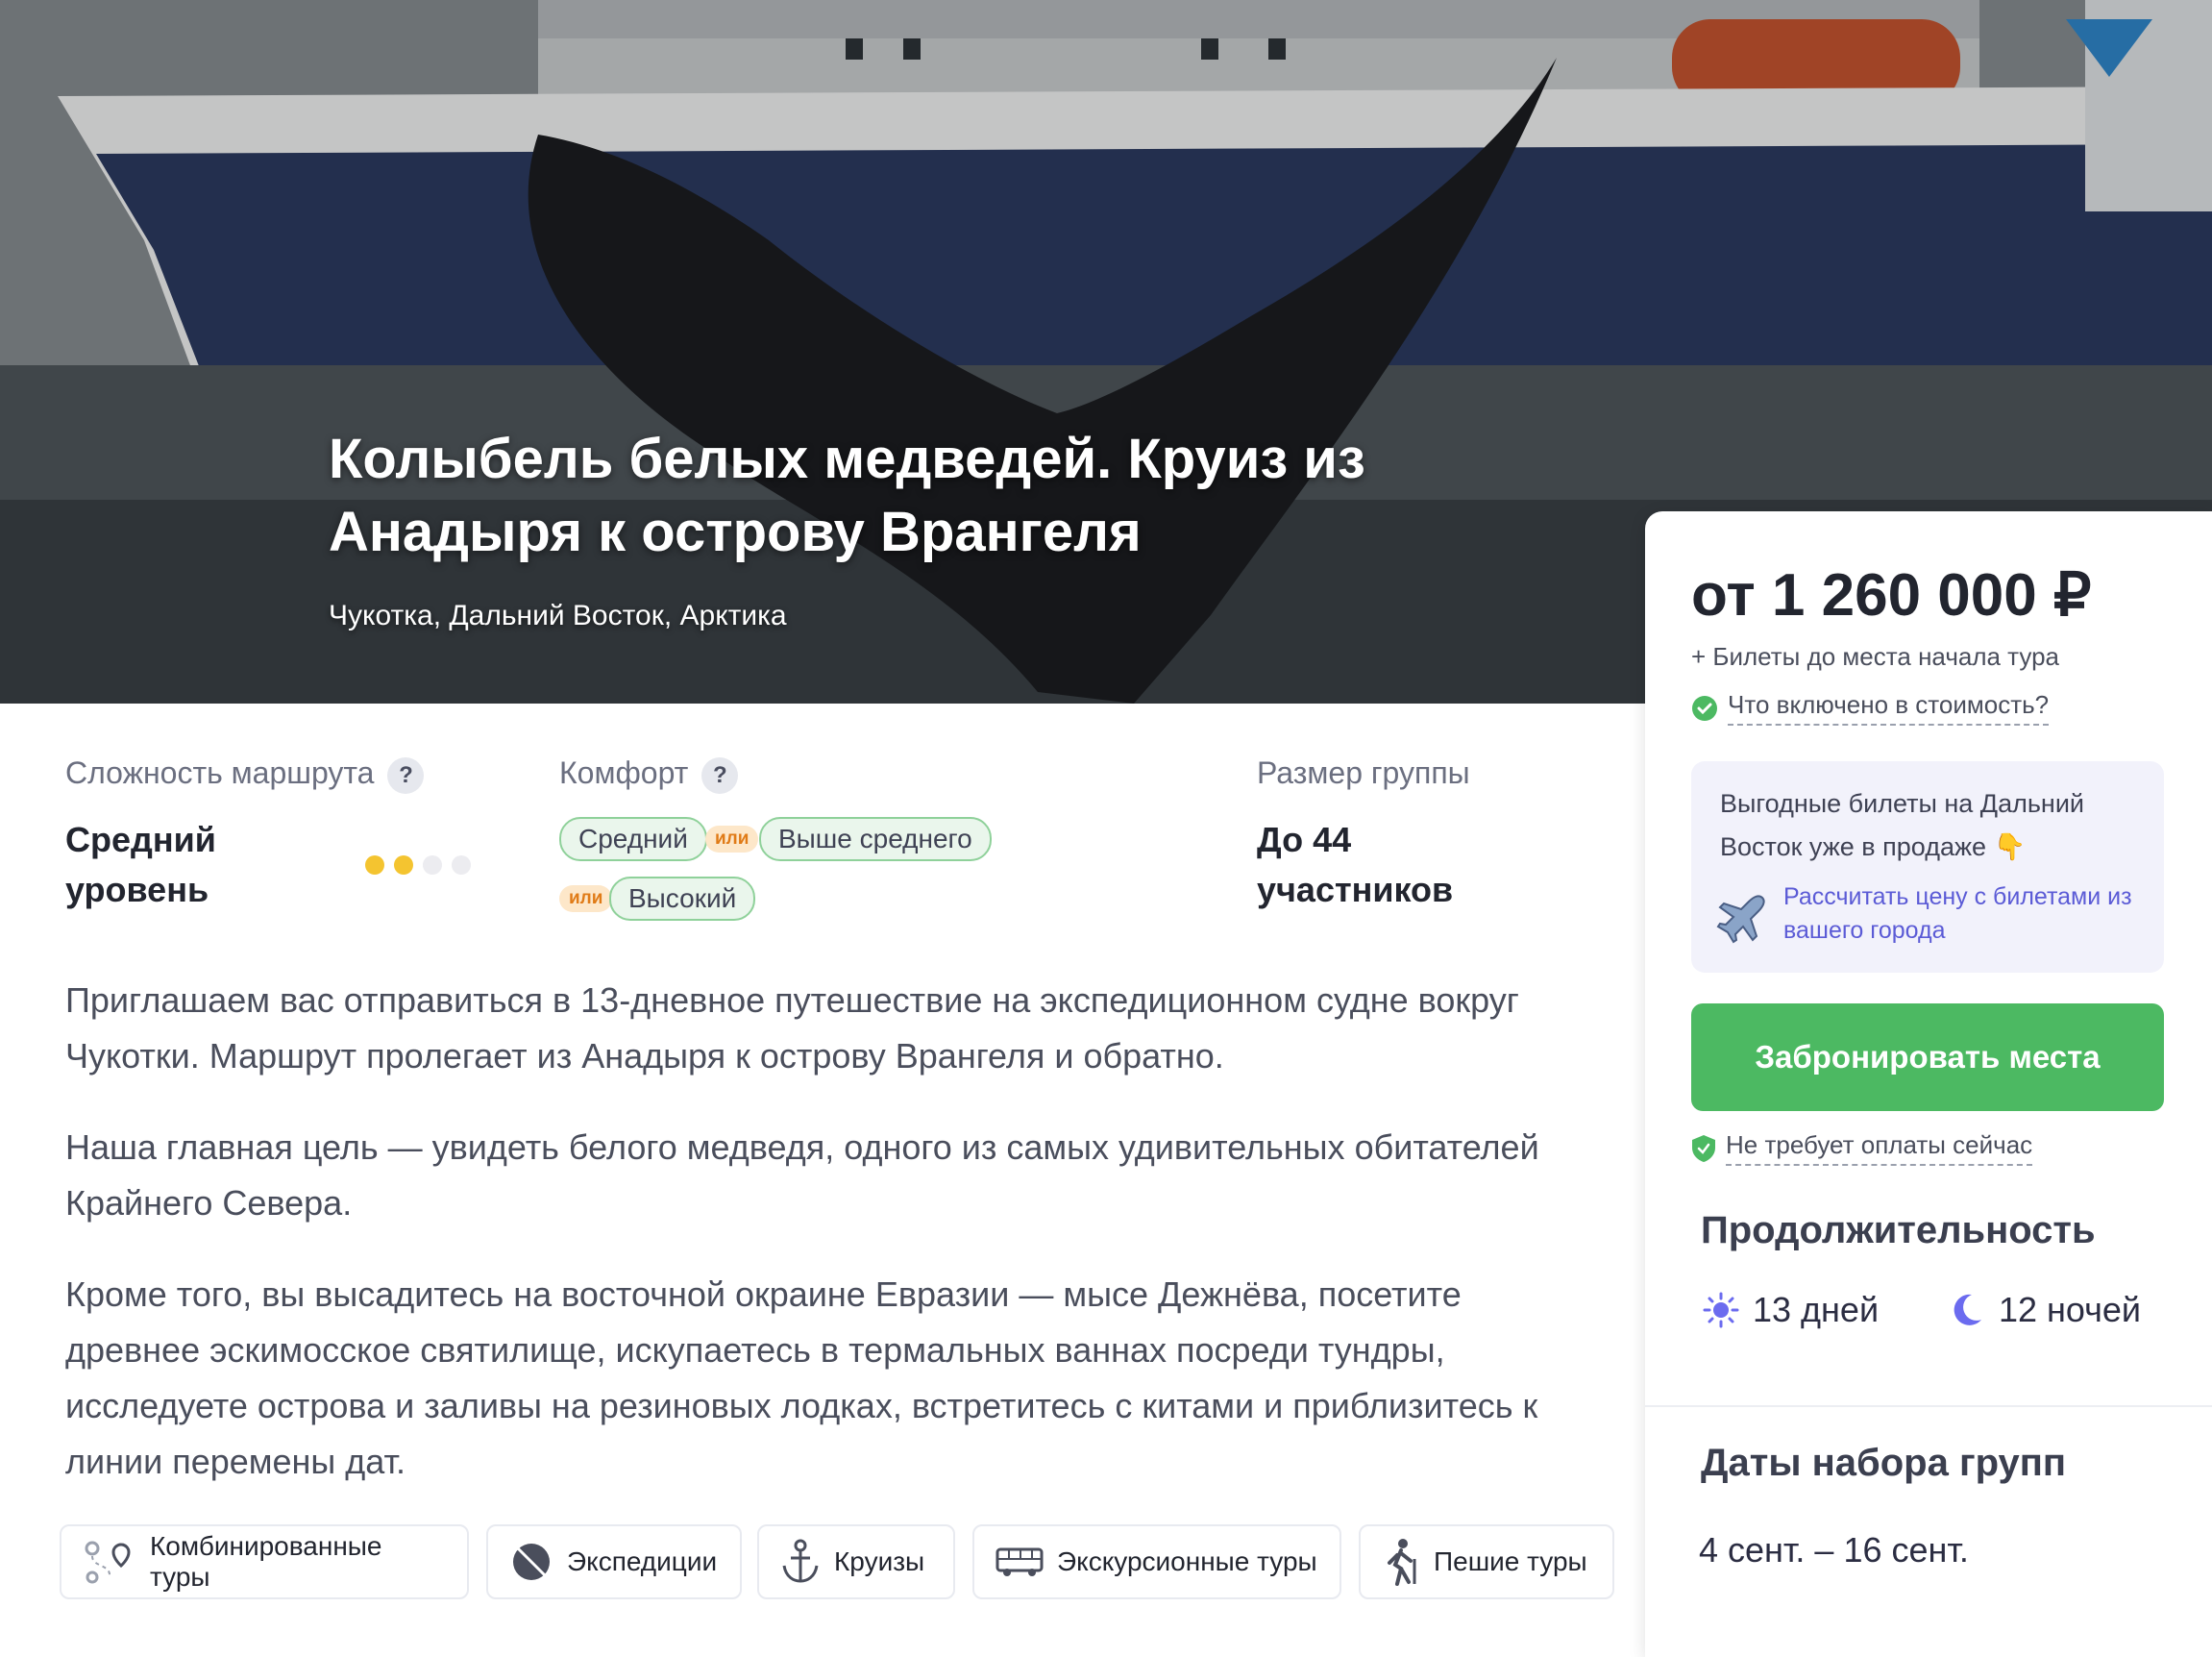 Image resolution: width=2212 pixels, height=1657 pixels. What do you see at coordinates (137, 889) in the screenshot?
I see `difficulty-value-line-2: уровень` at bounding box center [137, 889].